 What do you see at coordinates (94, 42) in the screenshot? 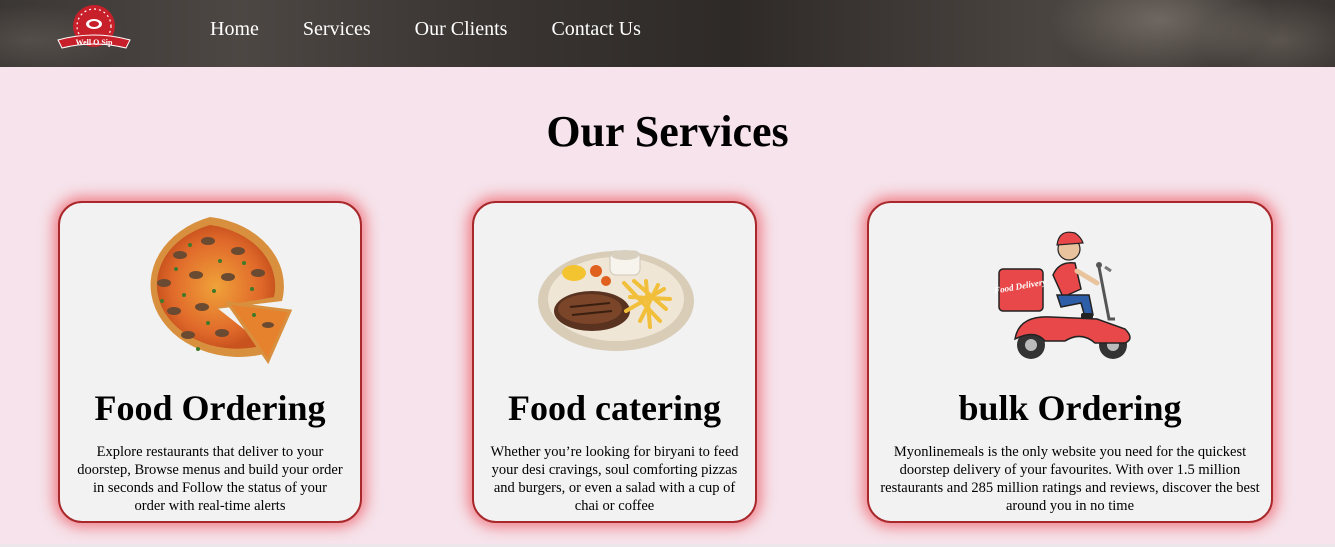
I see `svg-text: Well O Sip` at bounding box center [94, 42].